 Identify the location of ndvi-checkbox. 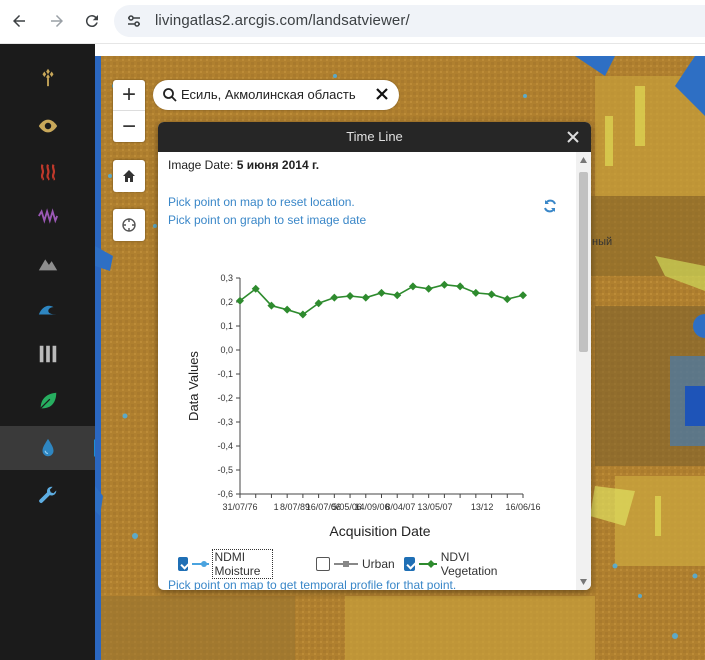
(409, 564).